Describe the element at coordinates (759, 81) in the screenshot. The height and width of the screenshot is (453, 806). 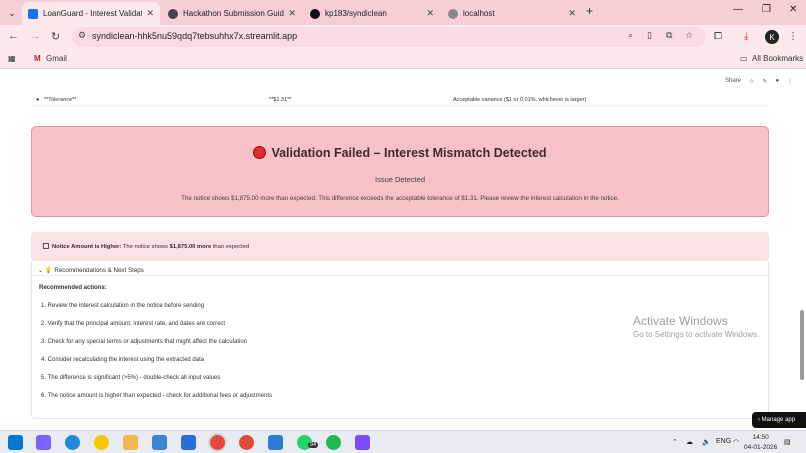
I see `streamlit-header: Share ☆ ✎ ● ⋮` at that location.